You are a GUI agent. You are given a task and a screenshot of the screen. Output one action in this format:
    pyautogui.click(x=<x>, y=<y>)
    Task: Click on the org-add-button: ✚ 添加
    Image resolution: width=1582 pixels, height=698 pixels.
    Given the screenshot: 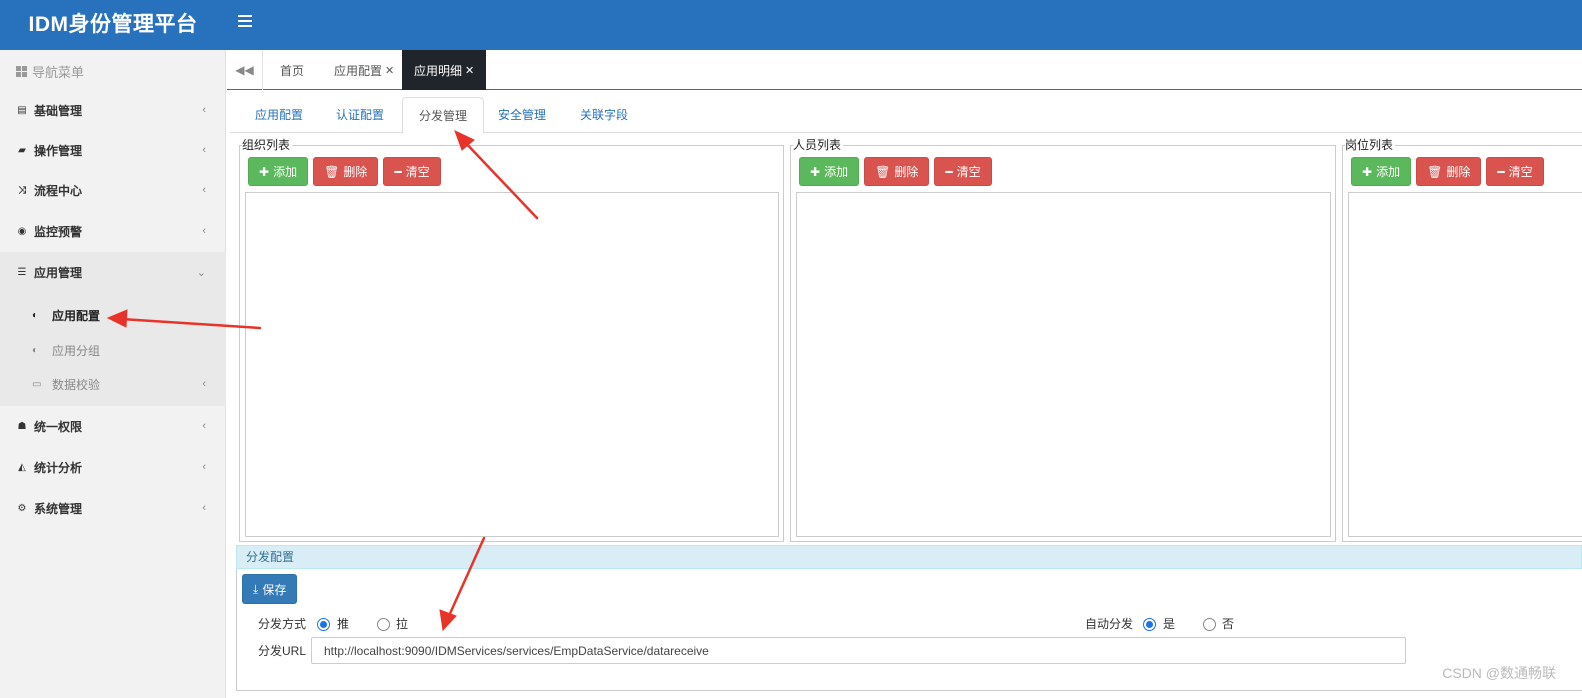 What is the action you would take?
    pyautogui.click(x=278, y=171)
    